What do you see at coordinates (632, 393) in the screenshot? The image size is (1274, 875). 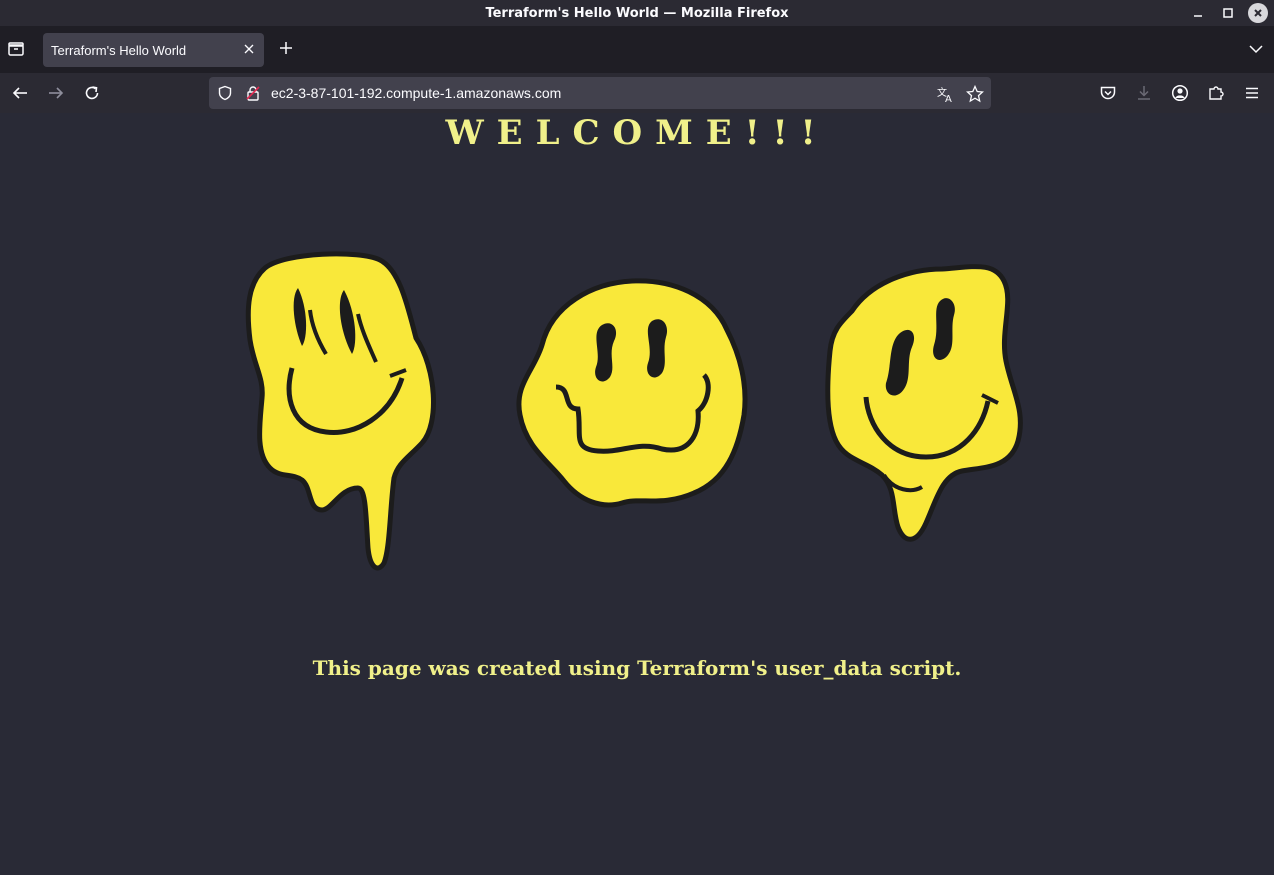 I see `melting-smiley-center-image` at bounding box center [632, 393].